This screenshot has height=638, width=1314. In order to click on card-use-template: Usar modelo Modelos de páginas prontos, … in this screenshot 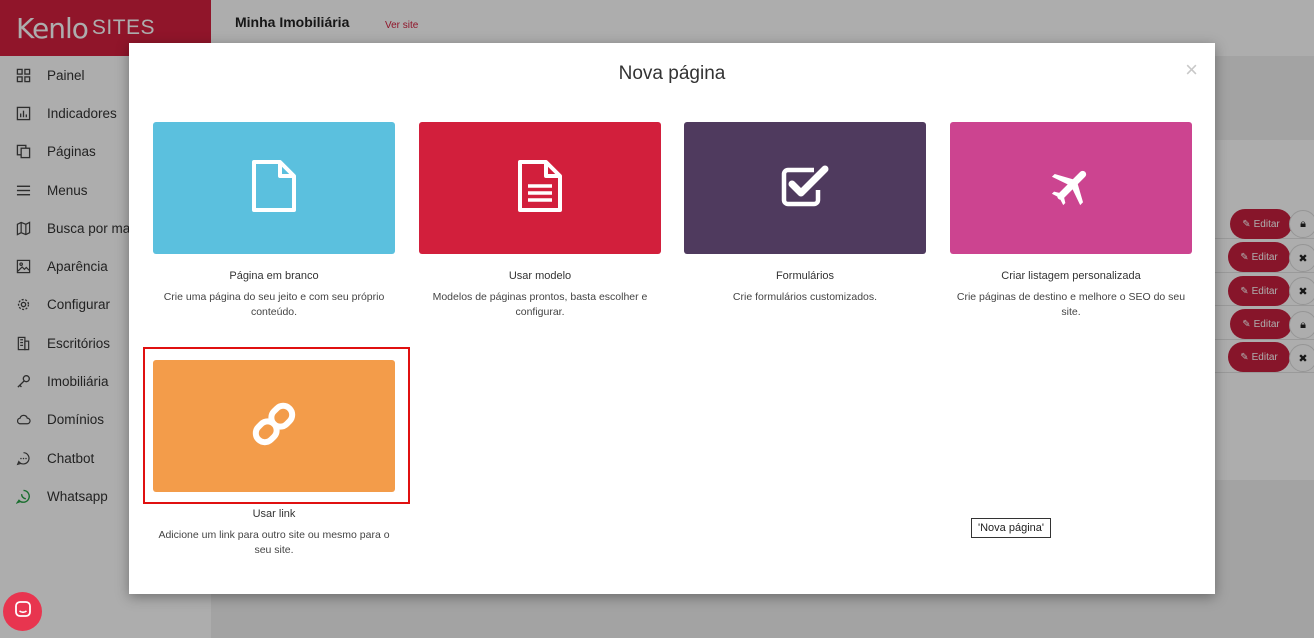, I will do `click(540, 221)`.